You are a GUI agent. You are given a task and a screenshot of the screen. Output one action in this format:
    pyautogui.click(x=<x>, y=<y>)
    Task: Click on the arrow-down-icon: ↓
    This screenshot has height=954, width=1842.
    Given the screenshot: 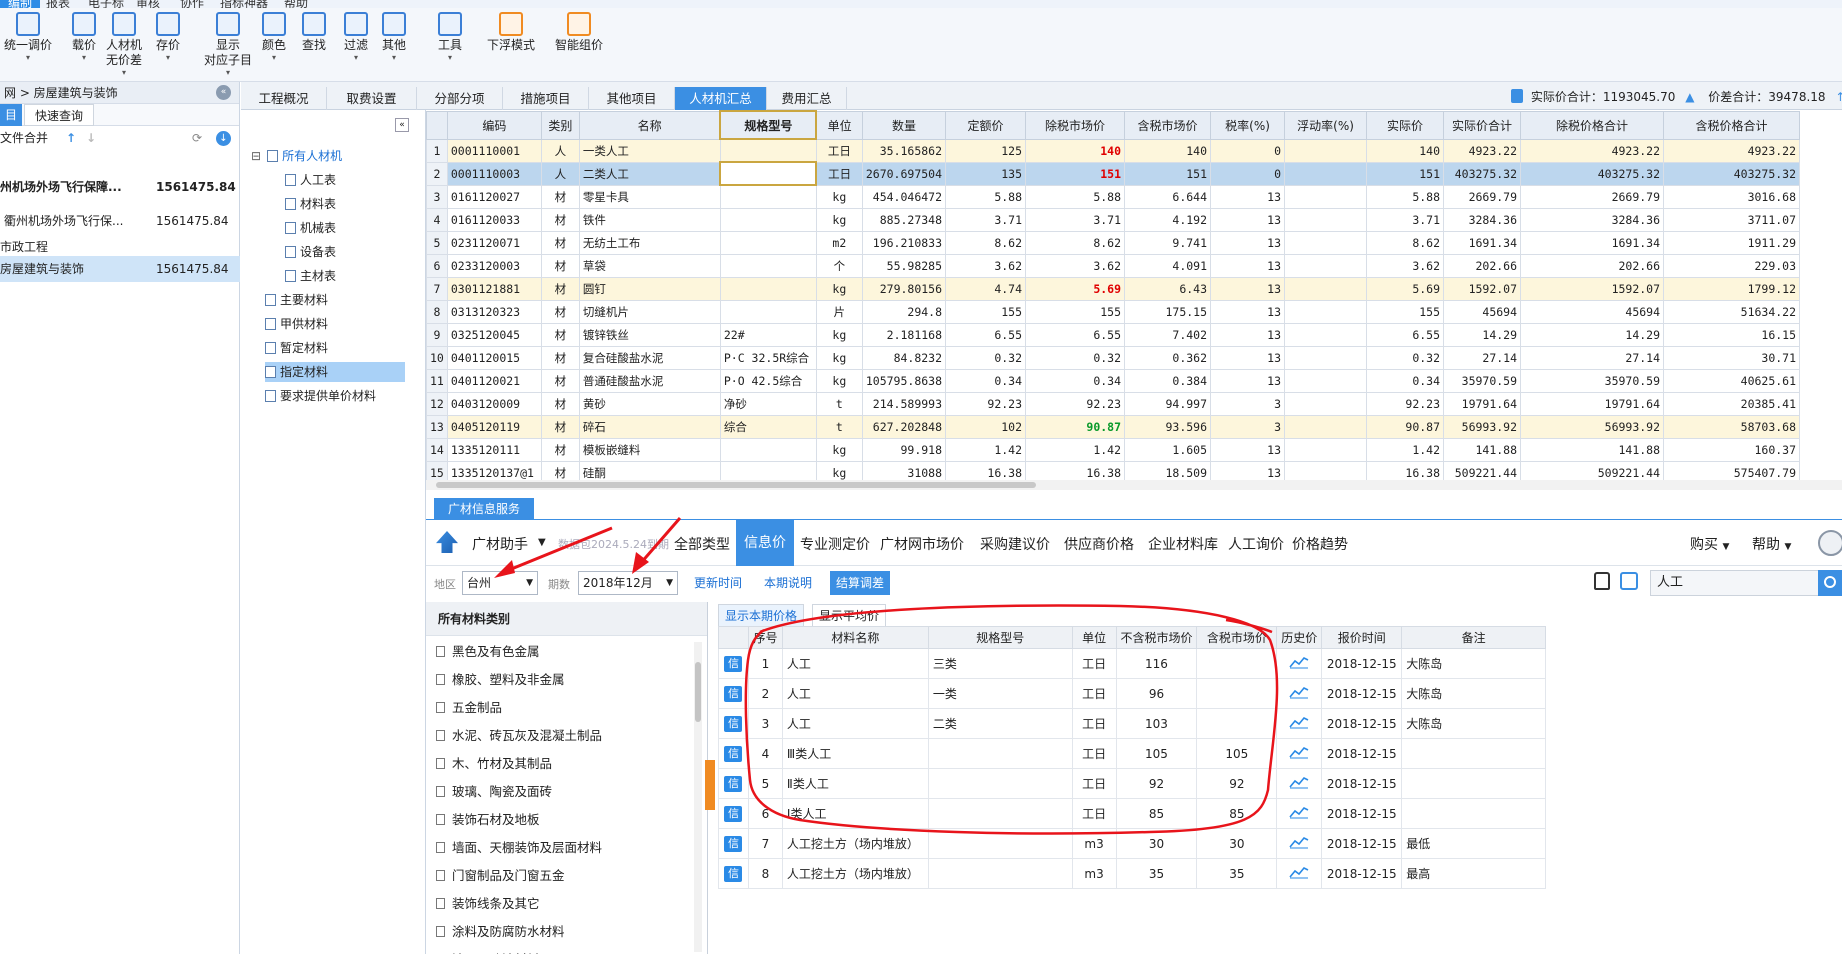 What is the action you would take?
    pyautogui.click(x=91, y=138)
    